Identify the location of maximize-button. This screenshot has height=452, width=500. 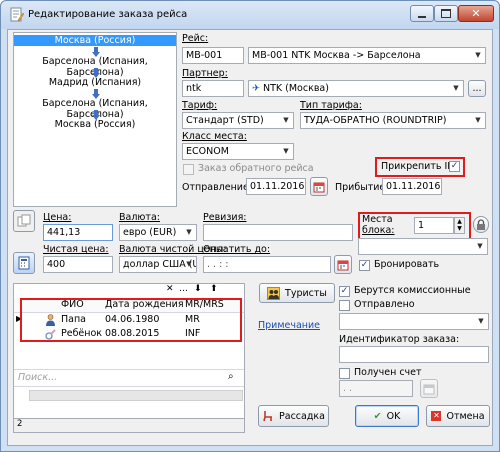
(446, 13).